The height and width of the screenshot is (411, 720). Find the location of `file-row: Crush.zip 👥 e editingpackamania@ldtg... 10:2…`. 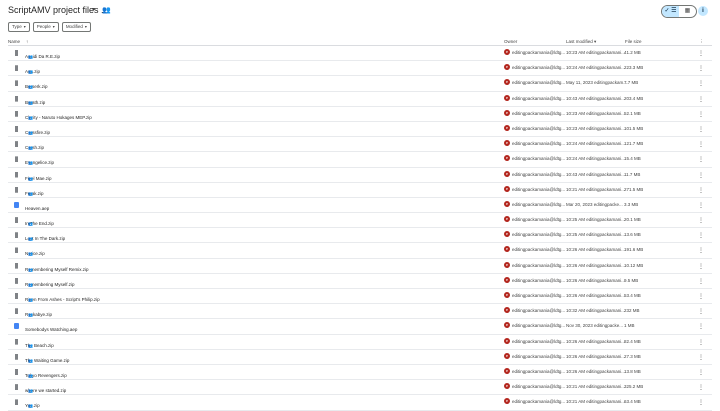

file-row: Crush.zip 👥 e editingpackamania@ldtg... 10:2… is located at coordinates (360, 145).